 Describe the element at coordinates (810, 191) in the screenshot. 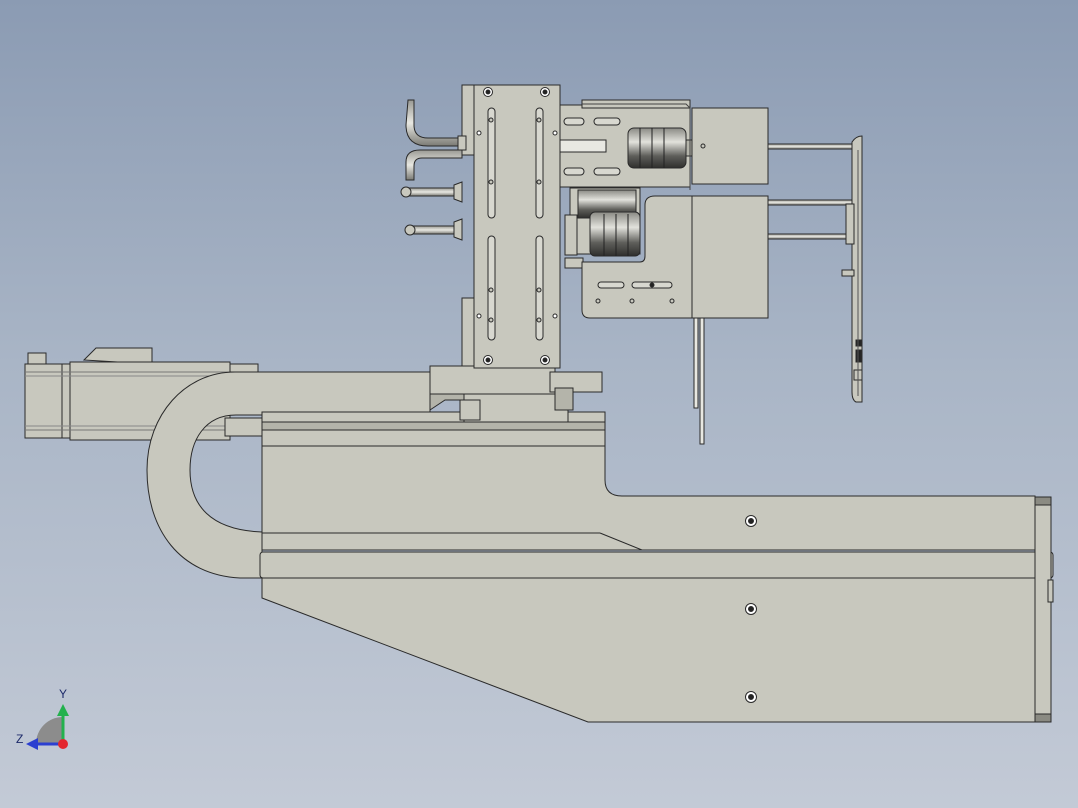

I see `guide-rods` at that location.